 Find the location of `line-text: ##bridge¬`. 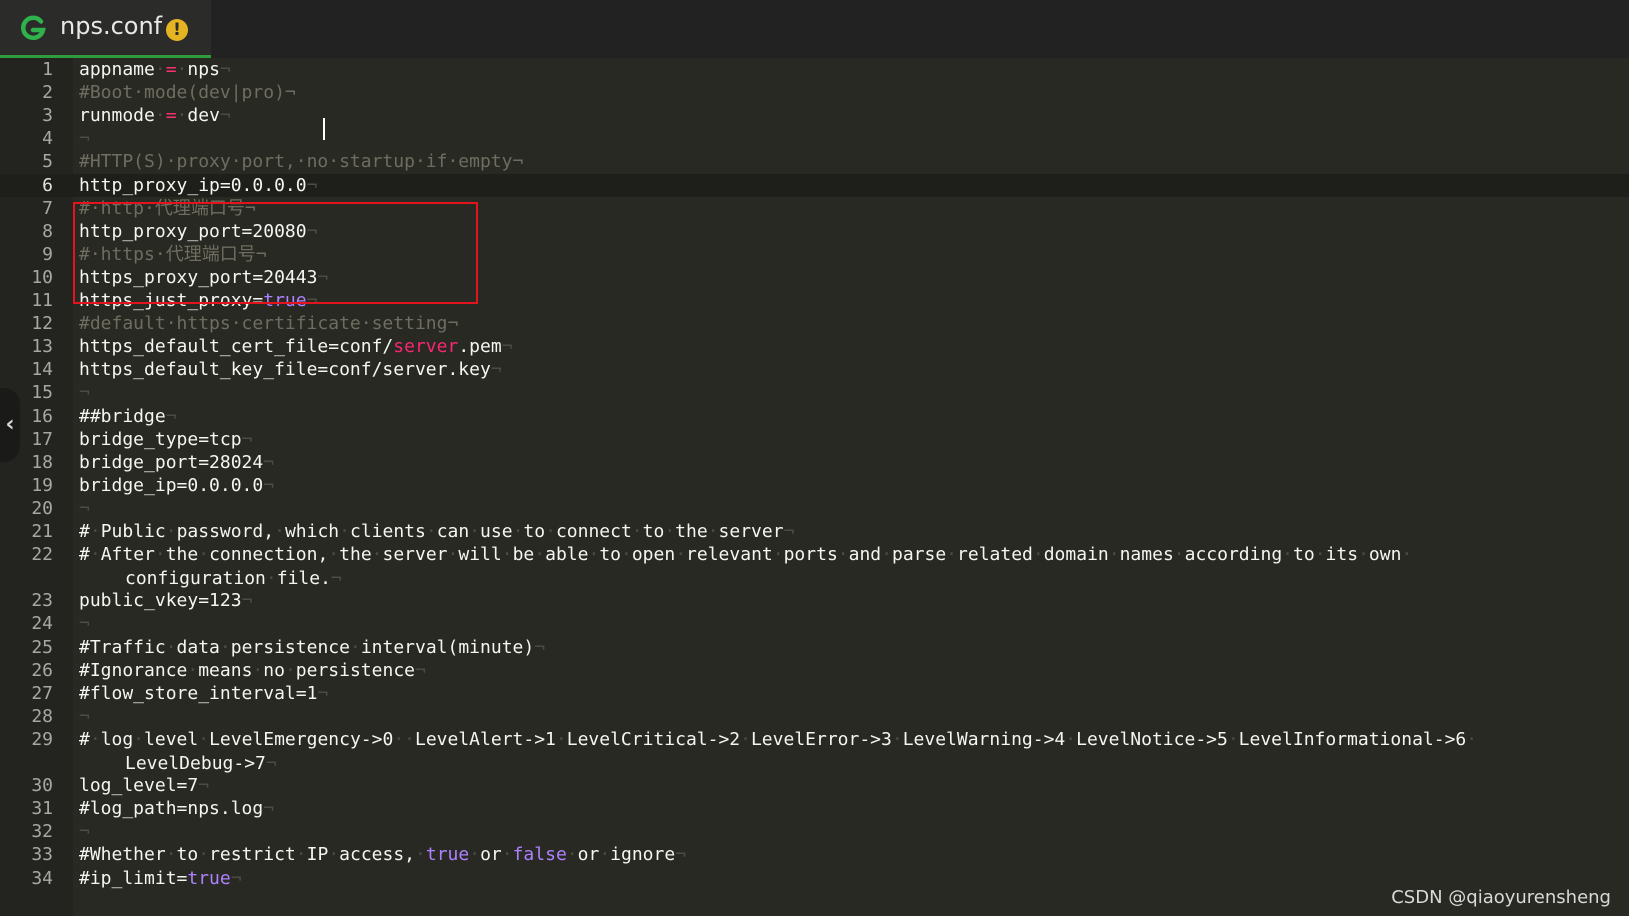

line-text: ##bridge¬ is located at coordinates (839, 417).